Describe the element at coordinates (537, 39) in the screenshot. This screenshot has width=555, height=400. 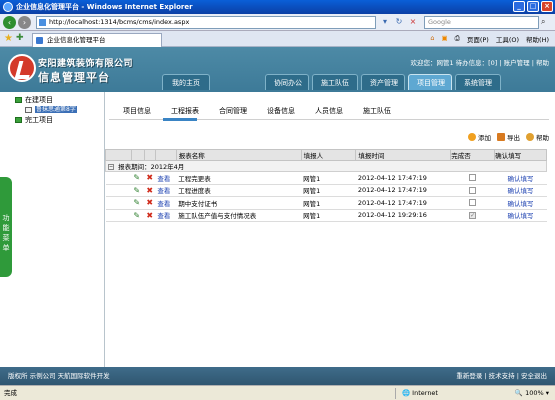
I see `cmd-help: 帮助(H)` at that location.